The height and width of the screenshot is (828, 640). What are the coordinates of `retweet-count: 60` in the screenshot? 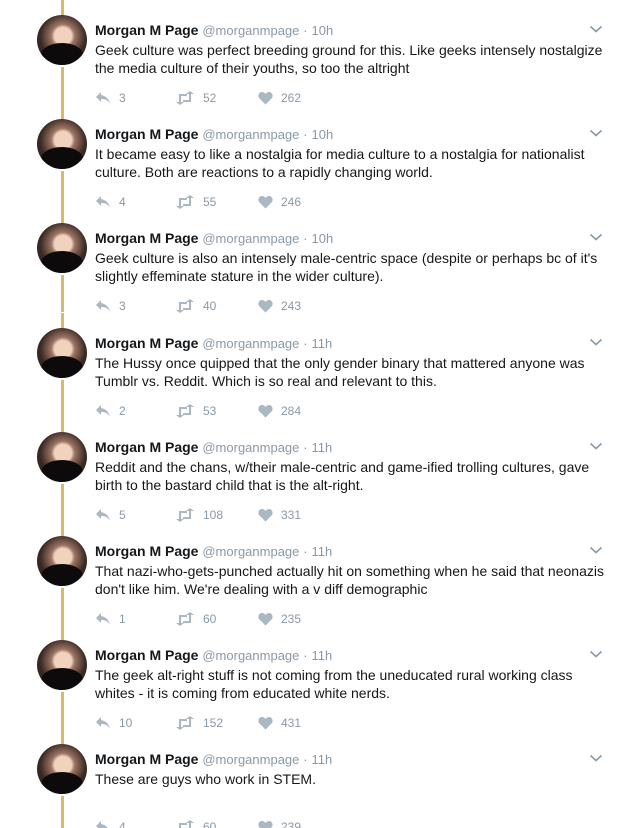 It's located at (210, 824).